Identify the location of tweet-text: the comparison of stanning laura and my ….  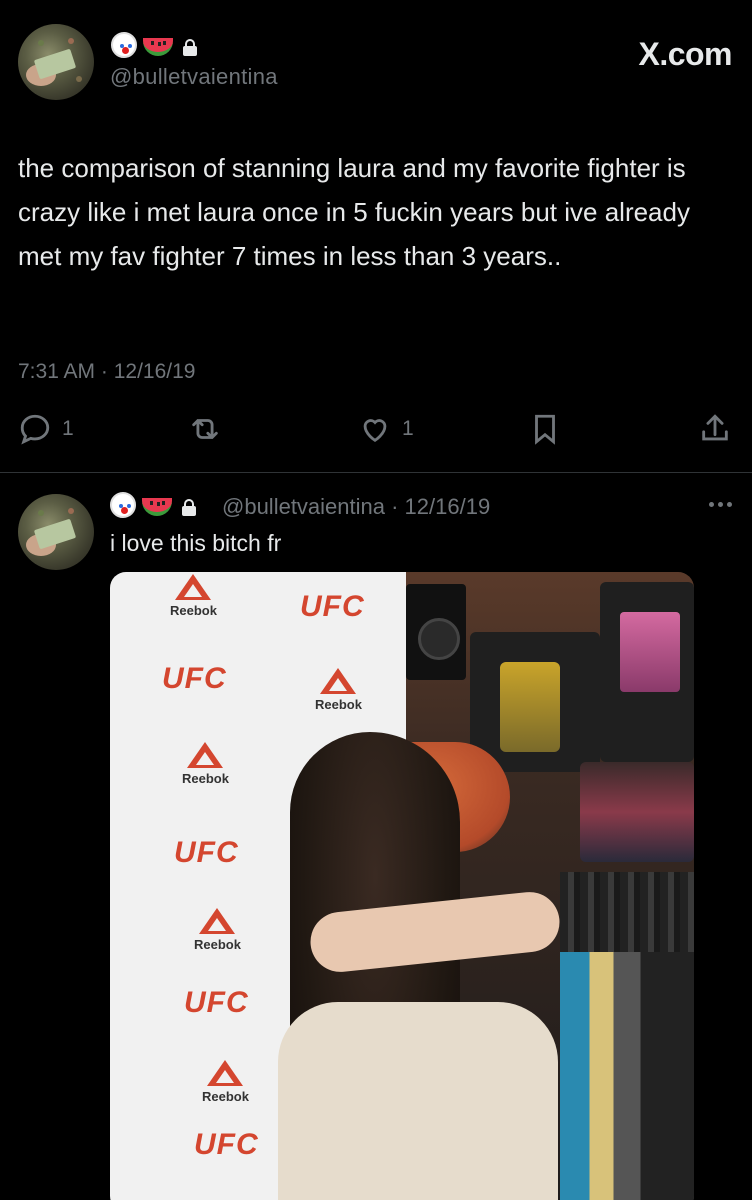
(354, 212).